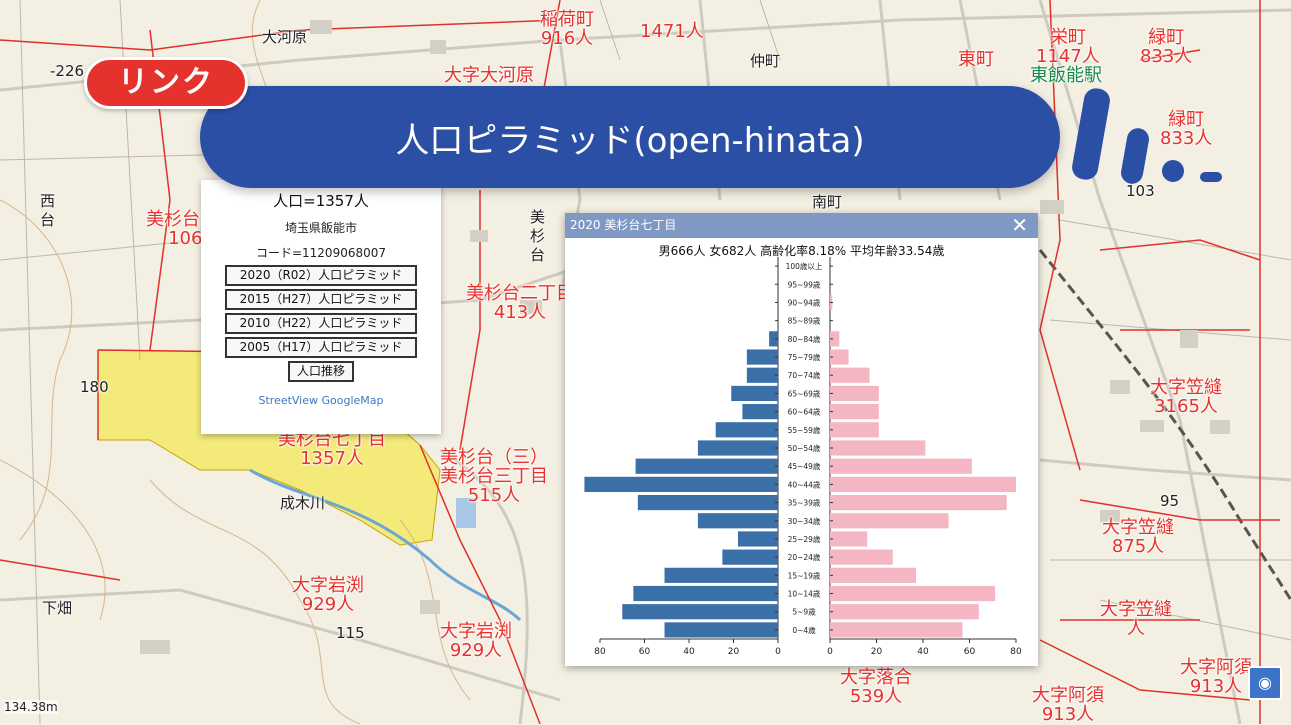  I want to click on map-place-label: 大字大河原, so click(489, 75).